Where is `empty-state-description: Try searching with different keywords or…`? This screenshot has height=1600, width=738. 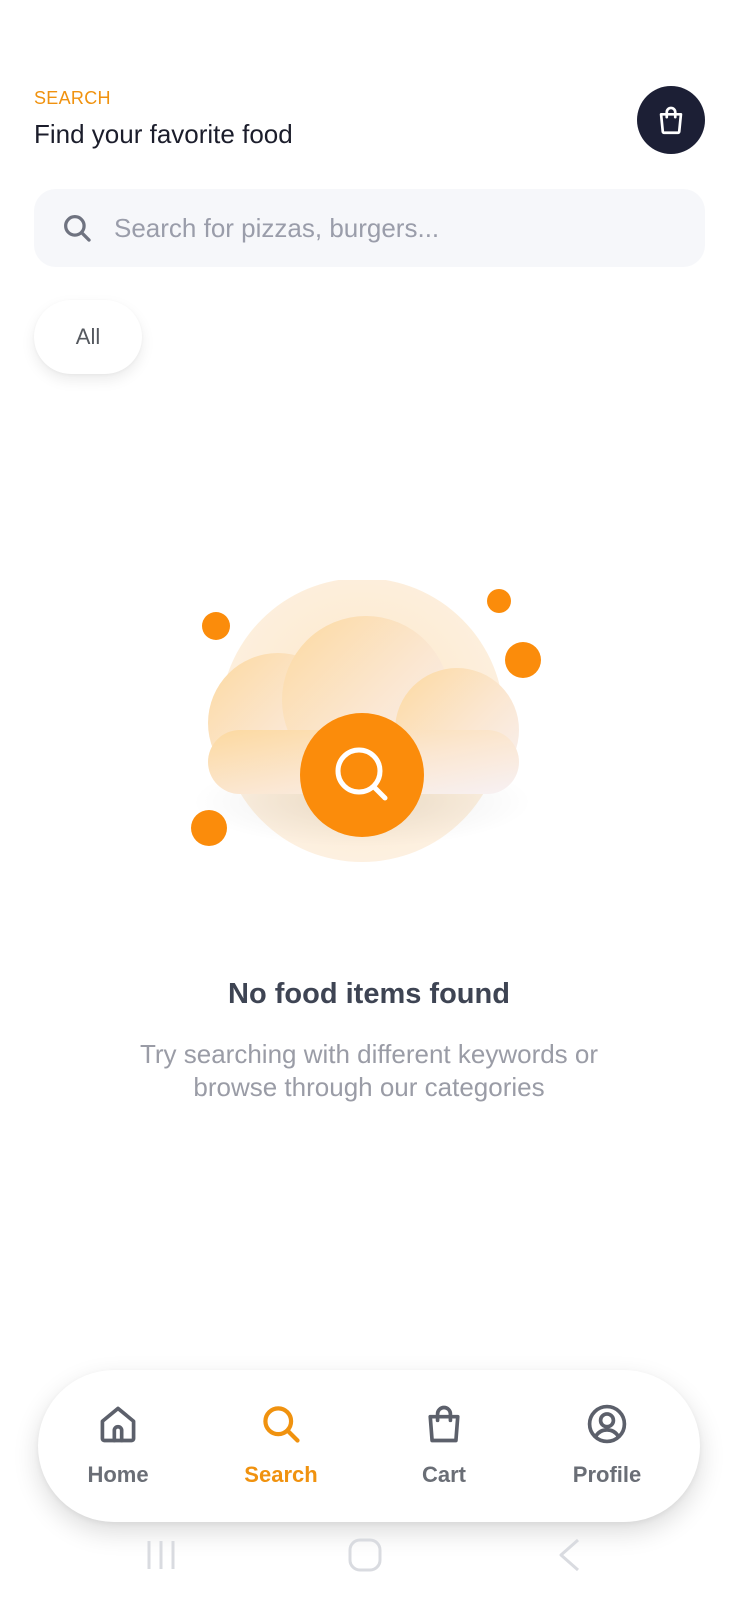
empty-state-description: Try searching with different keywords or… is located at coordinates (369, 1070).